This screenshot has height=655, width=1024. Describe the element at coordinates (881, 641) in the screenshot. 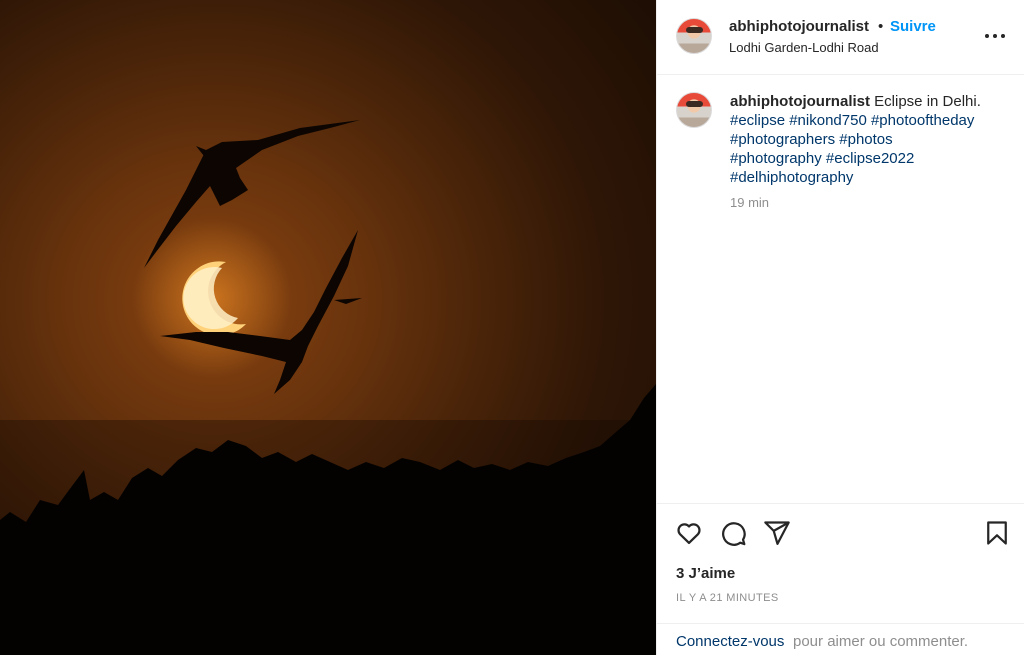

I see `login-prompt-text: pour aimer ou commenter.` at that location.